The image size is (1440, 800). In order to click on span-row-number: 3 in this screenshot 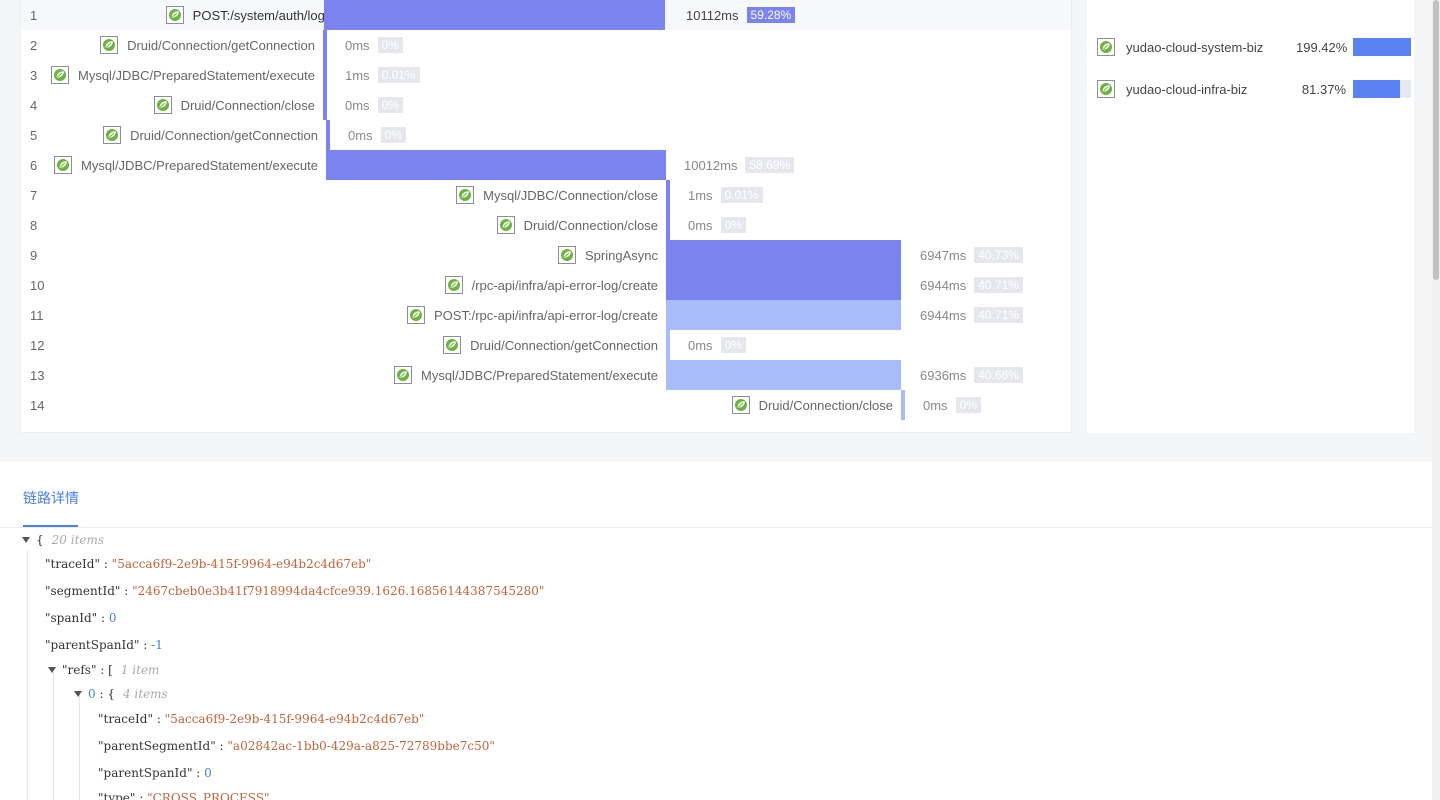, I will do `click(34, 75)`.